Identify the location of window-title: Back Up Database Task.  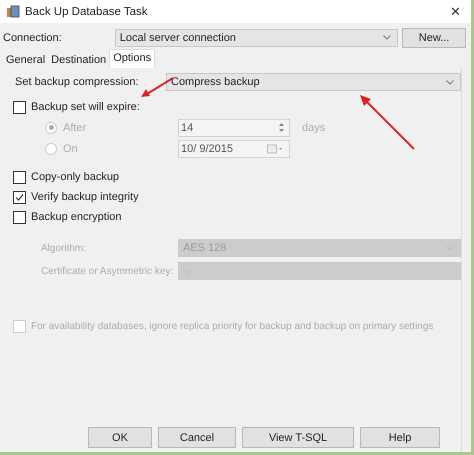
(87, 12).